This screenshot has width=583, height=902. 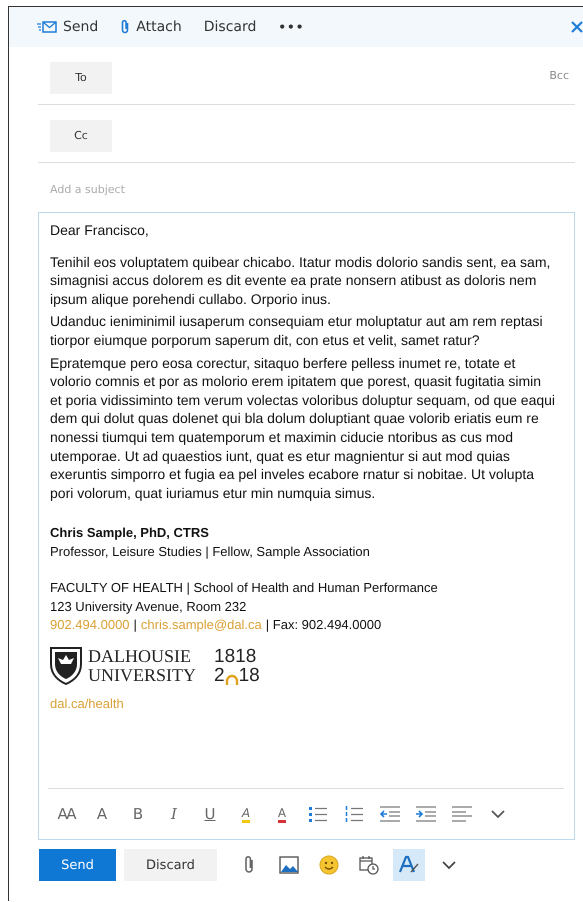 I want to click on text-format-icon, so click(x=409, y=865).